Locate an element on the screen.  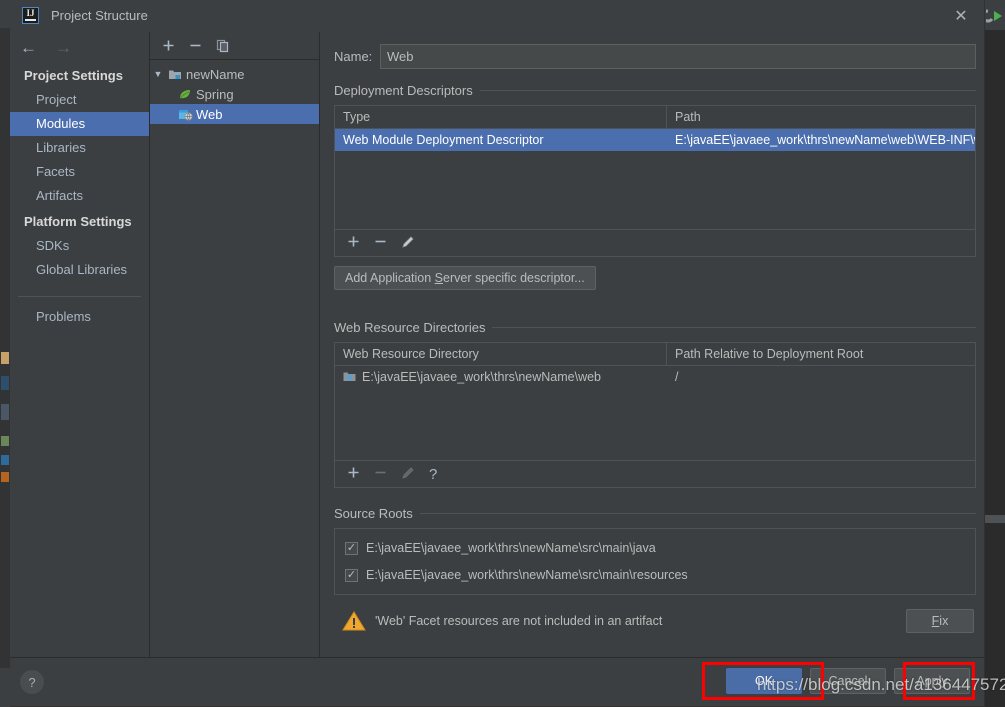
sidebar-divider is located at coordinates (79, 296).